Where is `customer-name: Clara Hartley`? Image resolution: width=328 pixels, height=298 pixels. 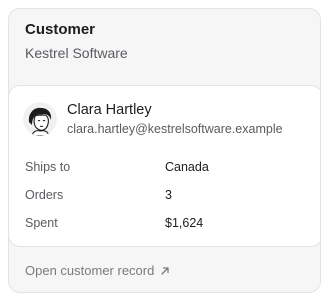
customer-name: Clara Hartley is located at coordinates (109, 110).